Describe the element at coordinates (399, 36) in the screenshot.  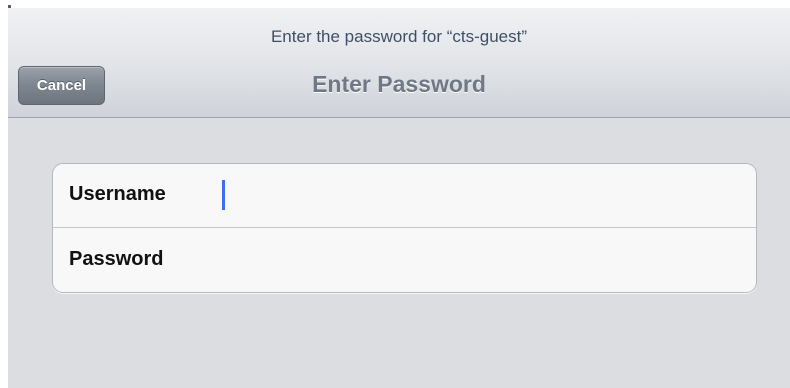
I see `network-password-prompt: Enter the password for “cts-guest”` at that location.